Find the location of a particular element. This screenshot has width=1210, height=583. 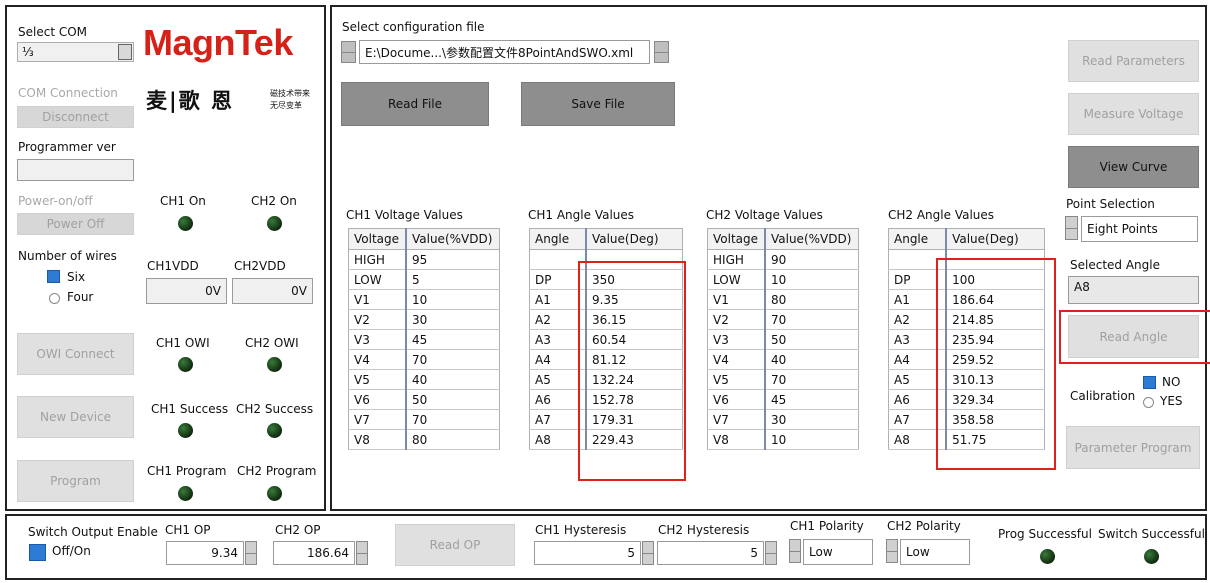

owi-connect-button: OWI Connect is located at coordinates (75, 354).